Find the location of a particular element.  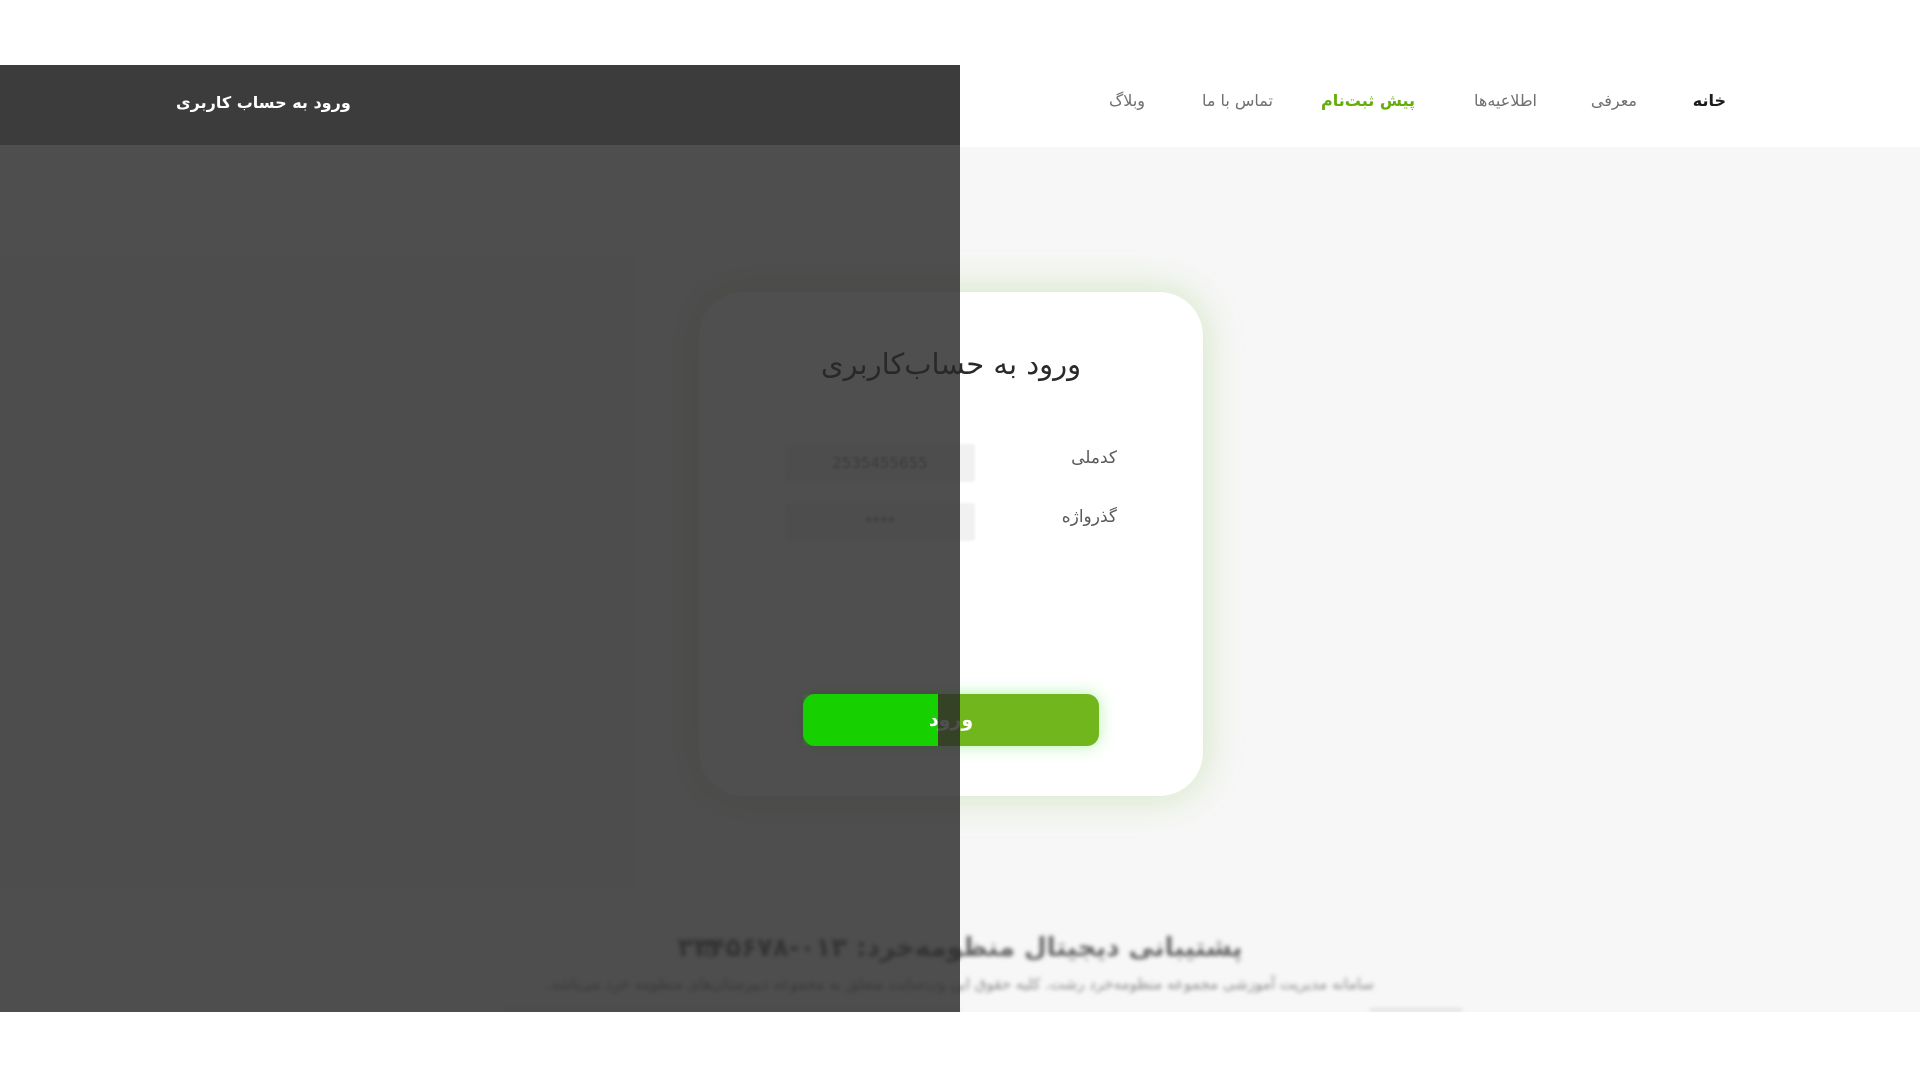

nav-item-contact: تماس با ما is located at coordinates (1237, 100).